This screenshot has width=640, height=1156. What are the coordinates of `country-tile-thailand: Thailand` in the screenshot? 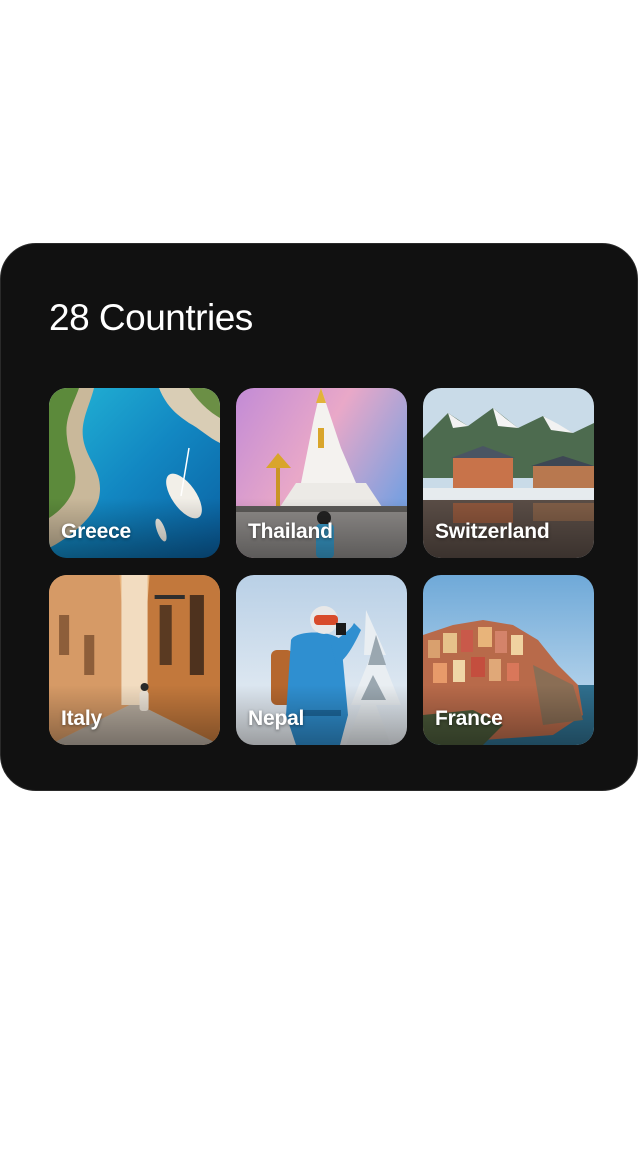 It's located at (321, 473).